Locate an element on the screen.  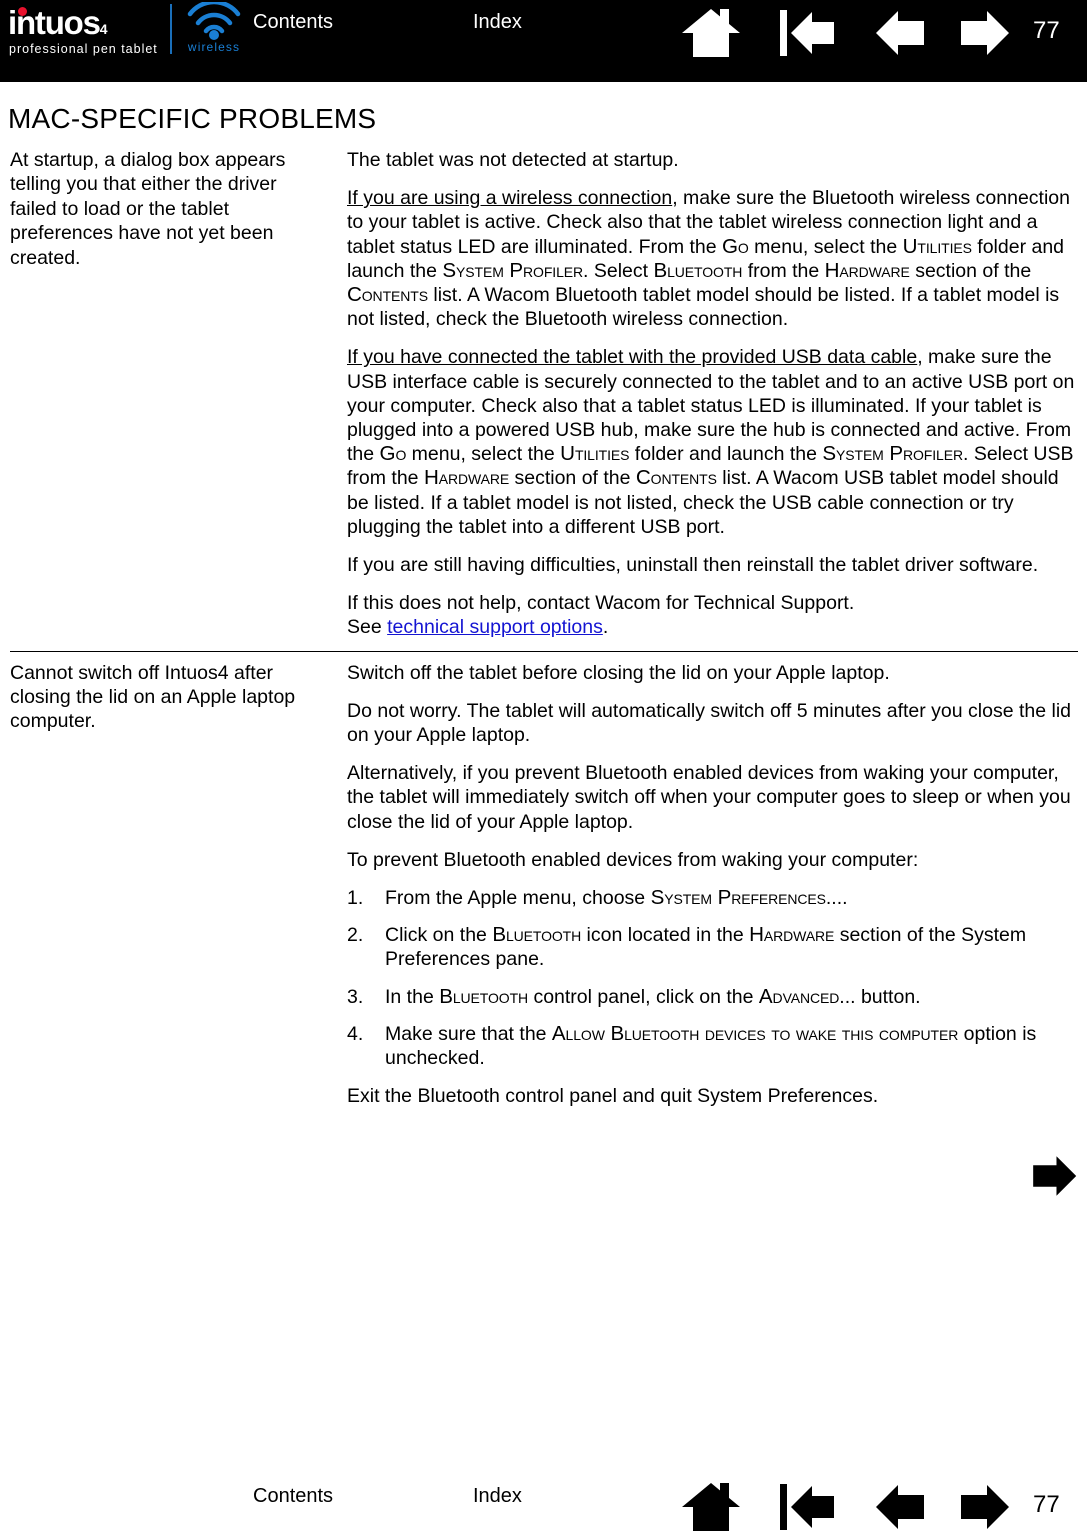
page-title: MAC-SPECIFIC PROBLEMS is located at coordinates (192, 118).